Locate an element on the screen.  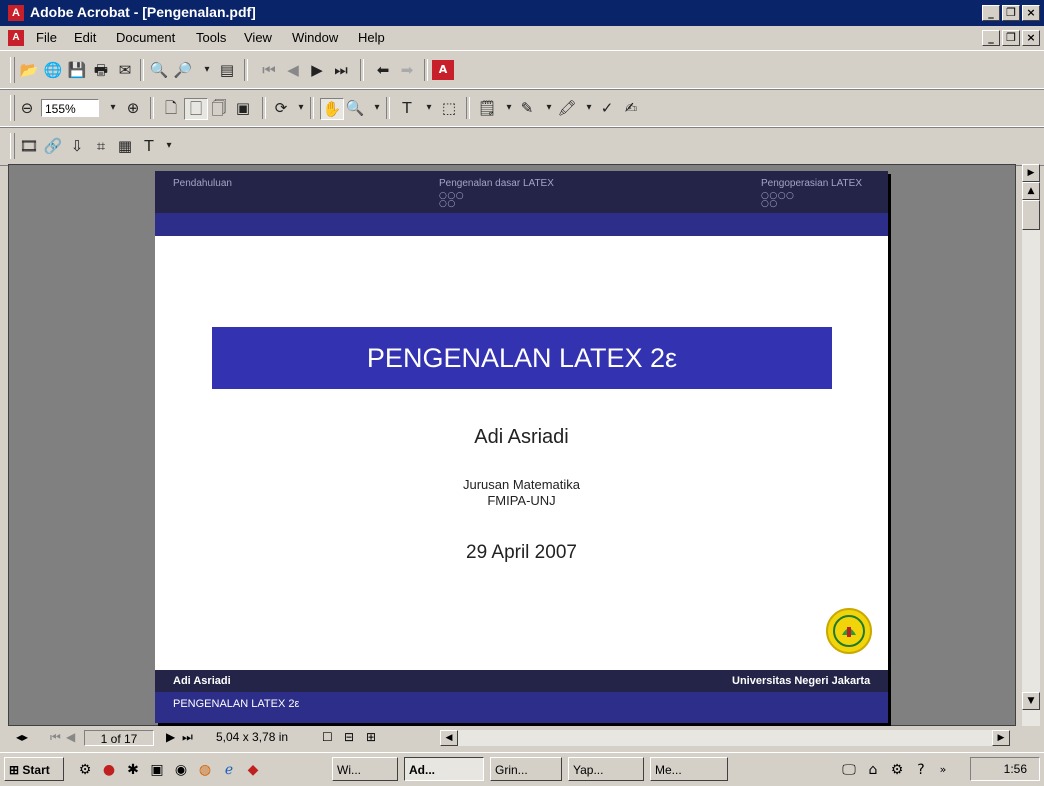
doc-restore-icon: ❐ is located at coordinates (1011, 38).